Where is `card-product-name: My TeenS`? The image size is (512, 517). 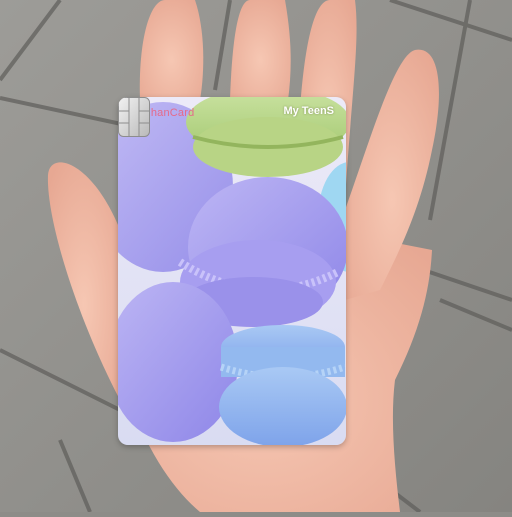 card-product-name: My TeenS is located at coordinates (308, 111).